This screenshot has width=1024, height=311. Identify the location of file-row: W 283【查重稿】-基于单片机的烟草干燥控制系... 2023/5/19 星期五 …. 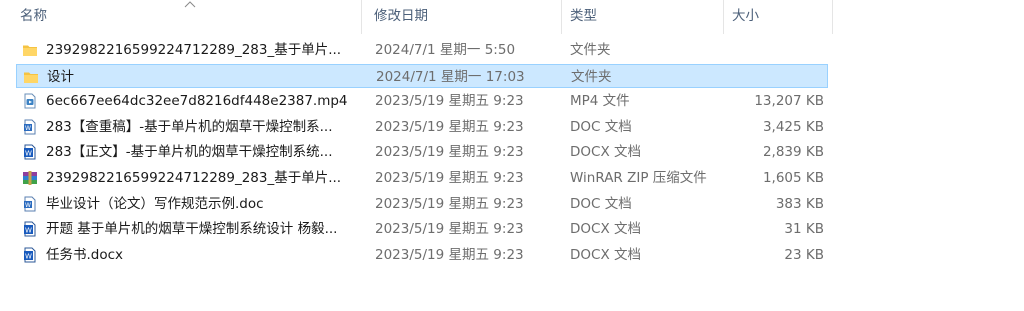
(422, 127).